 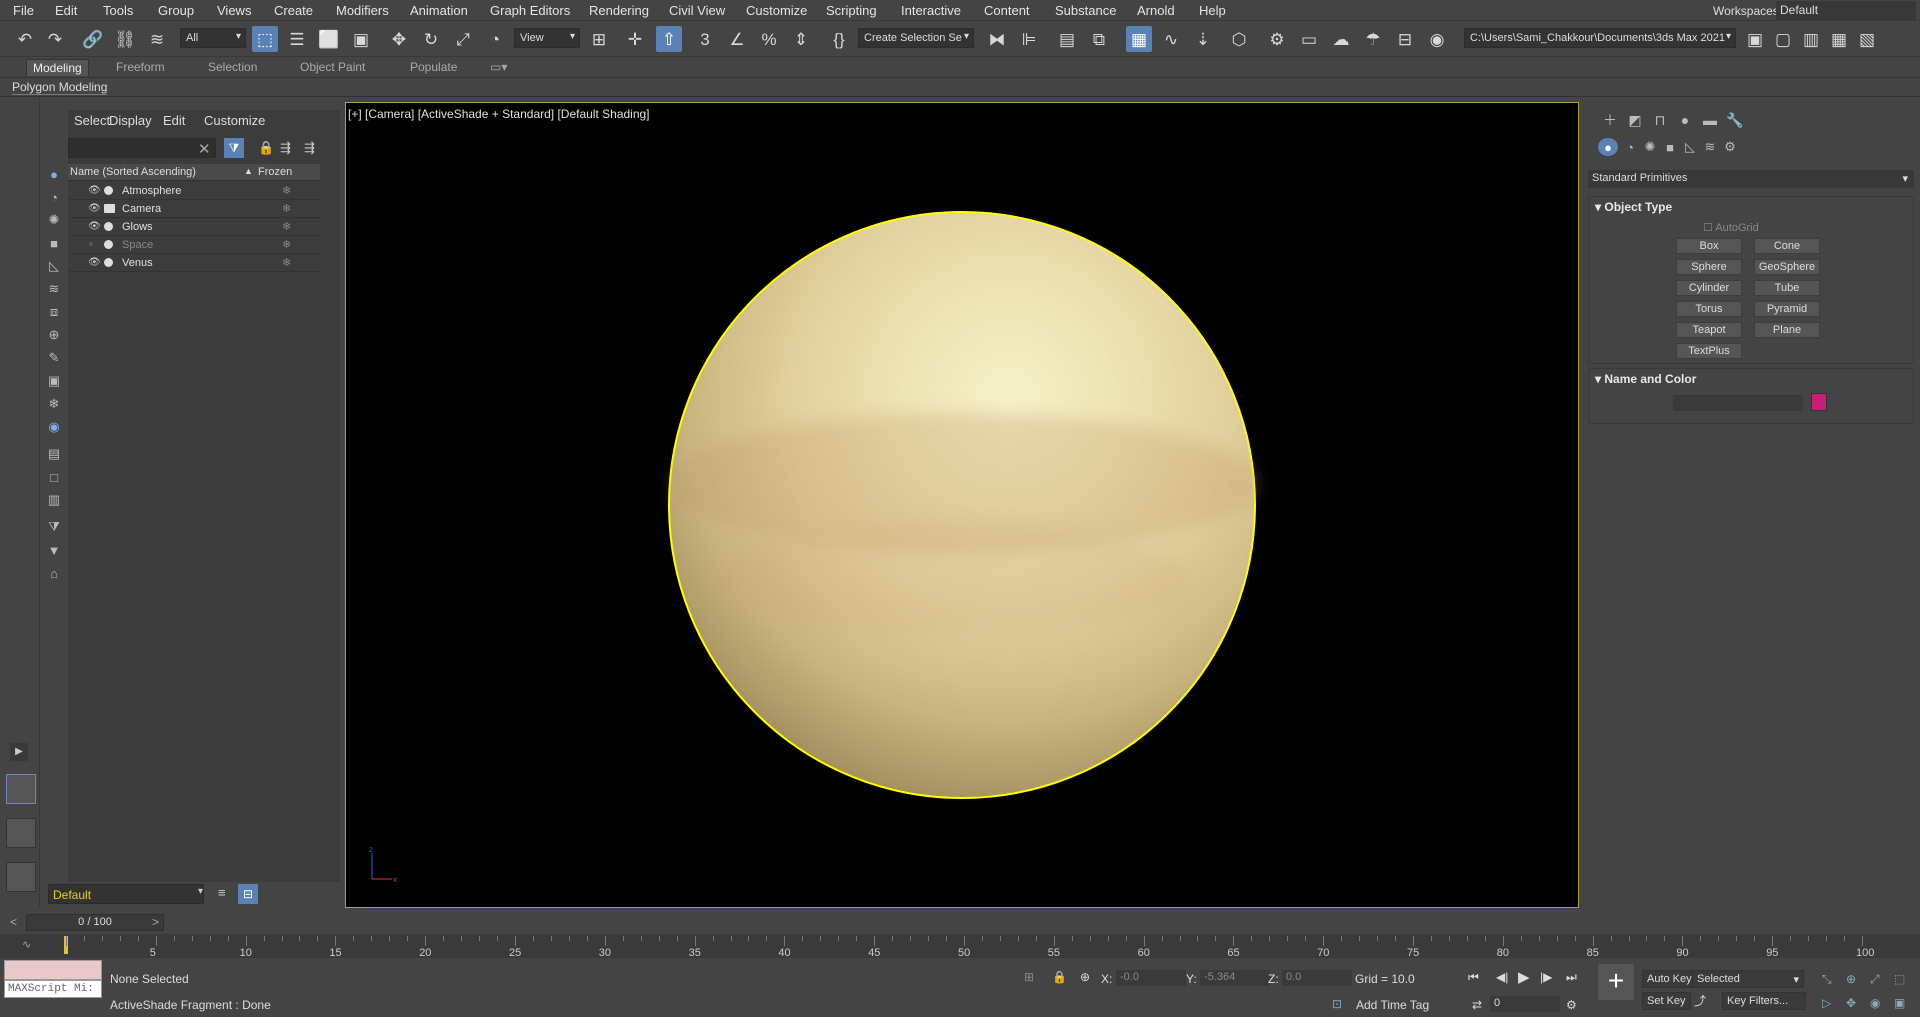 What do you see at coordinates (1067, 39) in the screenshot?
I see `scene-explorer-toggle-icon: ▤` at bounding box center [1067, 39].